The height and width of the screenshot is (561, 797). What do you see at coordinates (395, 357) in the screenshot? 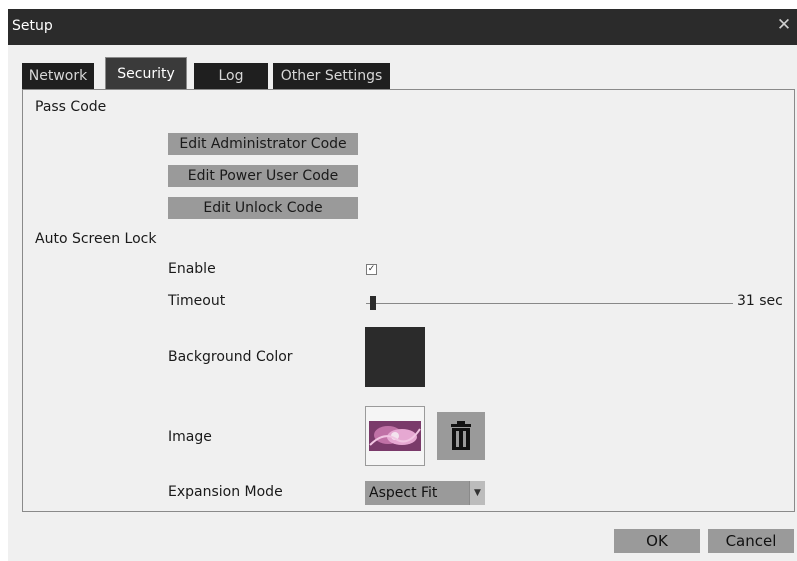
I see `background-color-swatch` at bounding box center [395, 357].